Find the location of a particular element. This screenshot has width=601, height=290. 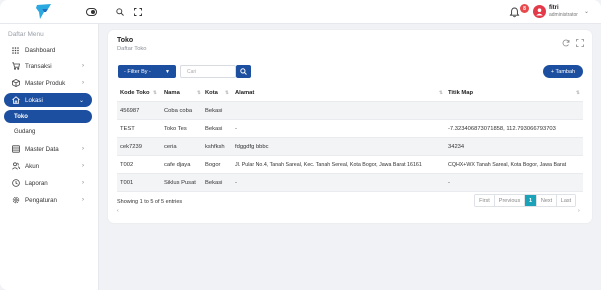

search-input is located at coordinates (208, 71).